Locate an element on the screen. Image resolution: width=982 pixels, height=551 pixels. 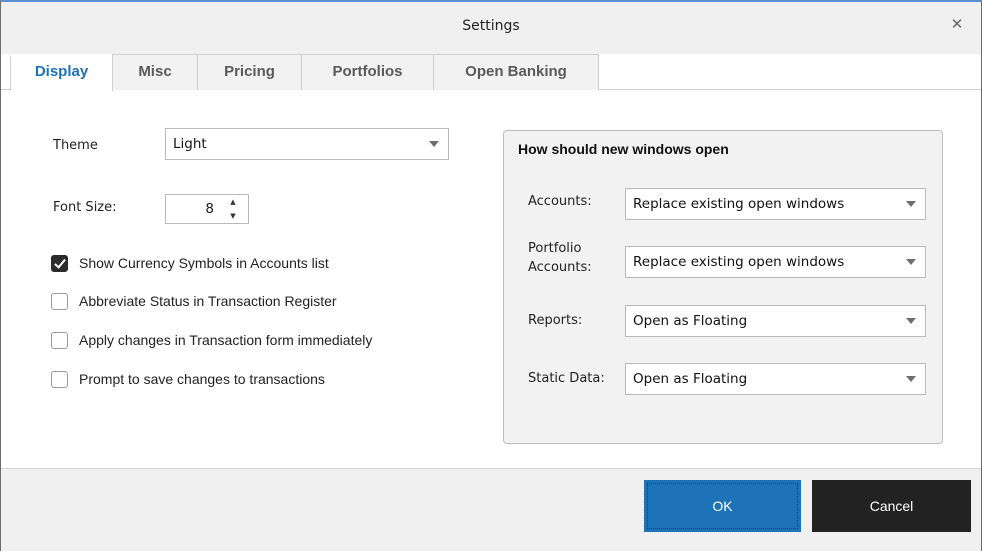
checkbox-checked-icon is located at coordinates (59, 263).